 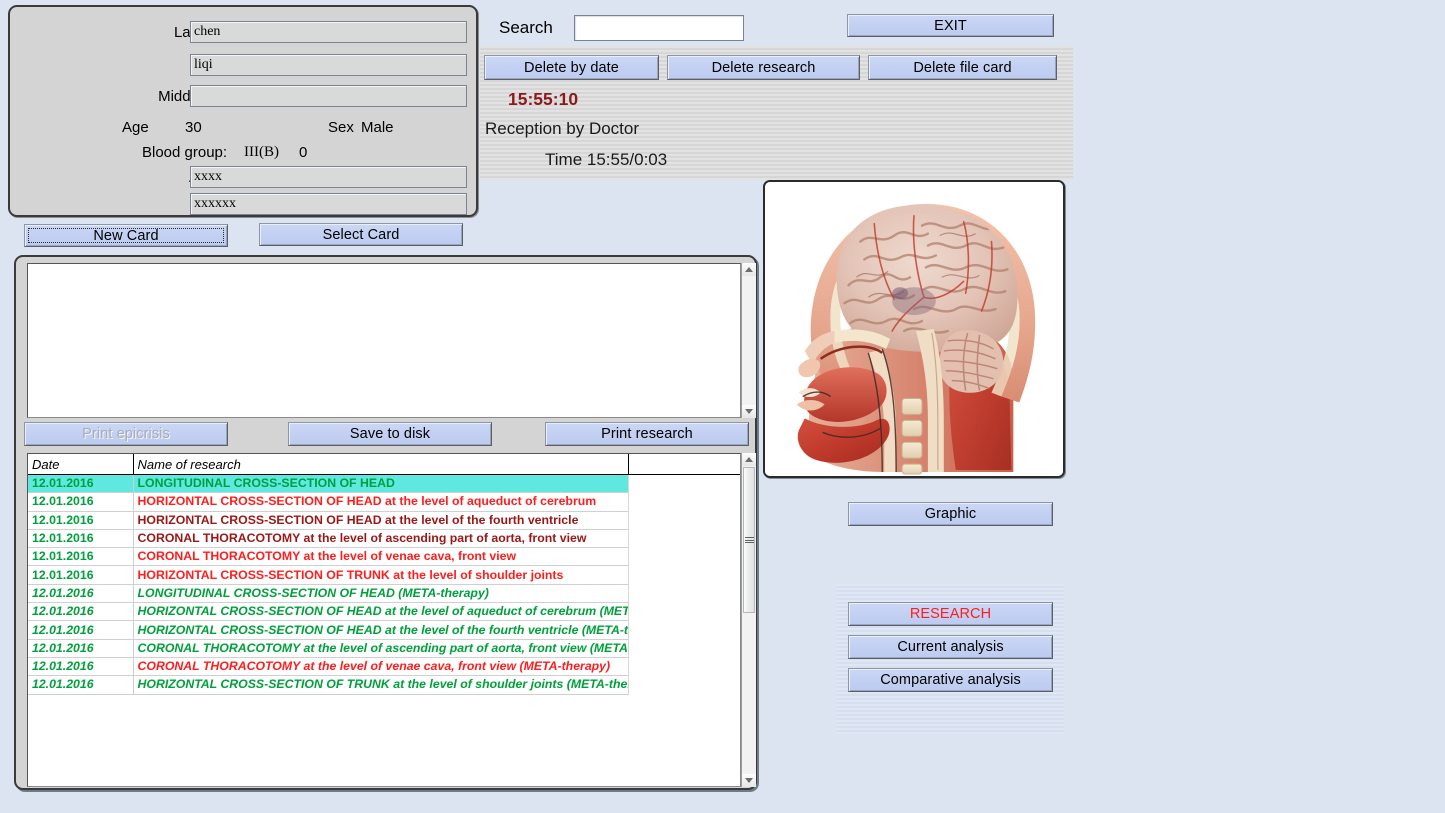 I want to click on new-card-button: New Card, so click(x=126, y=235).